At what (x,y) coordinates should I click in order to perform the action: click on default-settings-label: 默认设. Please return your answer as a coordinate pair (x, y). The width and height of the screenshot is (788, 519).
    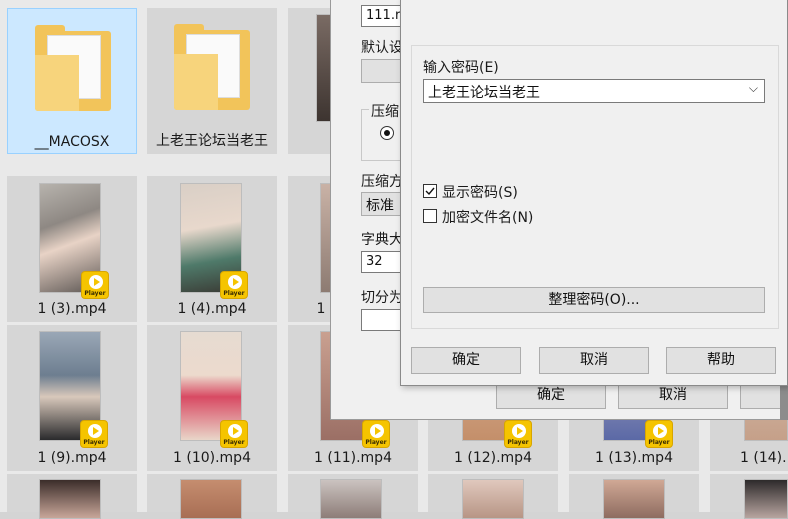
    Looking at the image, I should click on (382, 48).